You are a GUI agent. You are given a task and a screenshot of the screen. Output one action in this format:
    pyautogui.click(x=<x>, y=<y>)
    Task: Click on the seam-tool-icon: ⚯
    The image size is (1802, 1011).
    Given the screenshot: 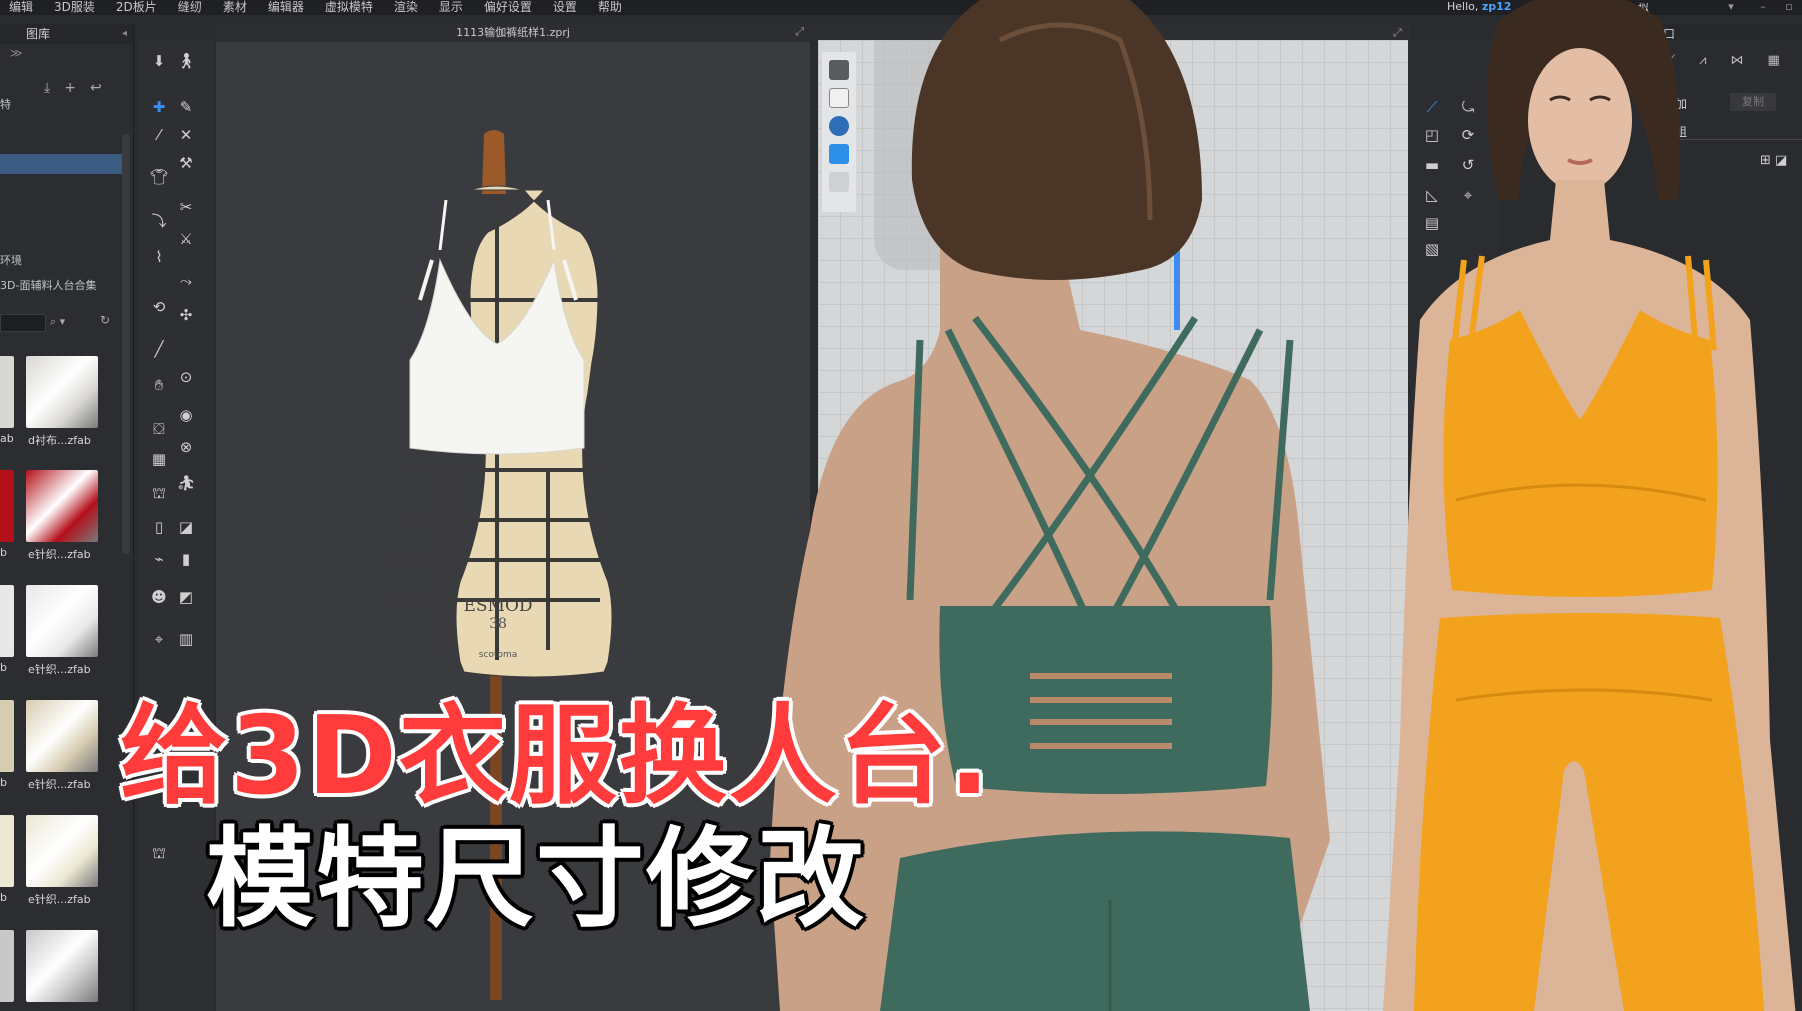 What is the action you would take?
    pyautogui.click(x=1432, y=643)
    